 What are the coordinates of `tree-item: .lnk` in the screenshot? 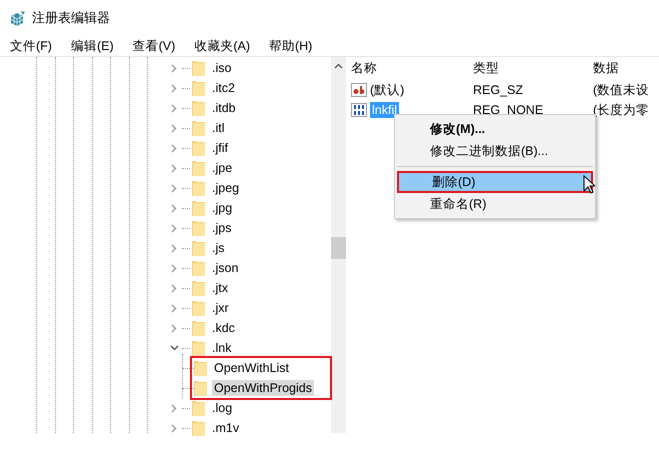 It's located at (222, 348).